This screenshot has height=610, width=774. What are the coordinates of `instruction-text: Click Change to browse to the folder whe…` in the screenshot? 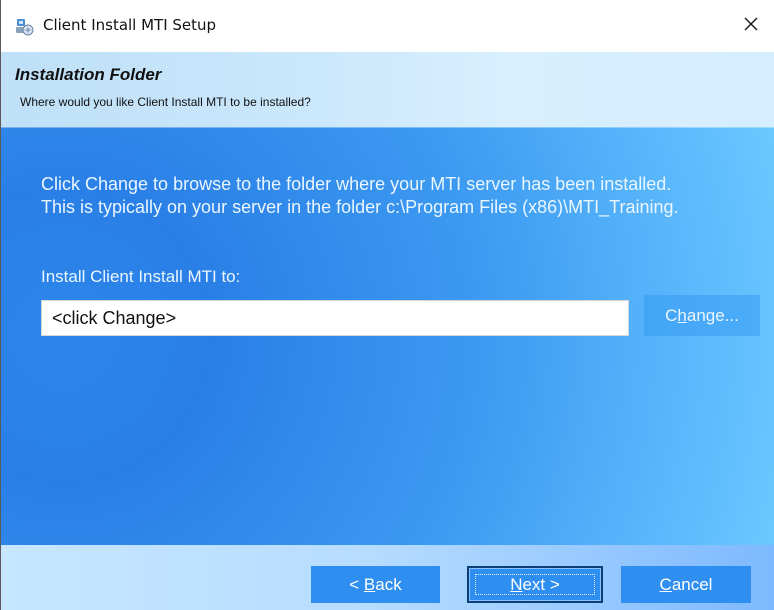 It's located at (360, 196).